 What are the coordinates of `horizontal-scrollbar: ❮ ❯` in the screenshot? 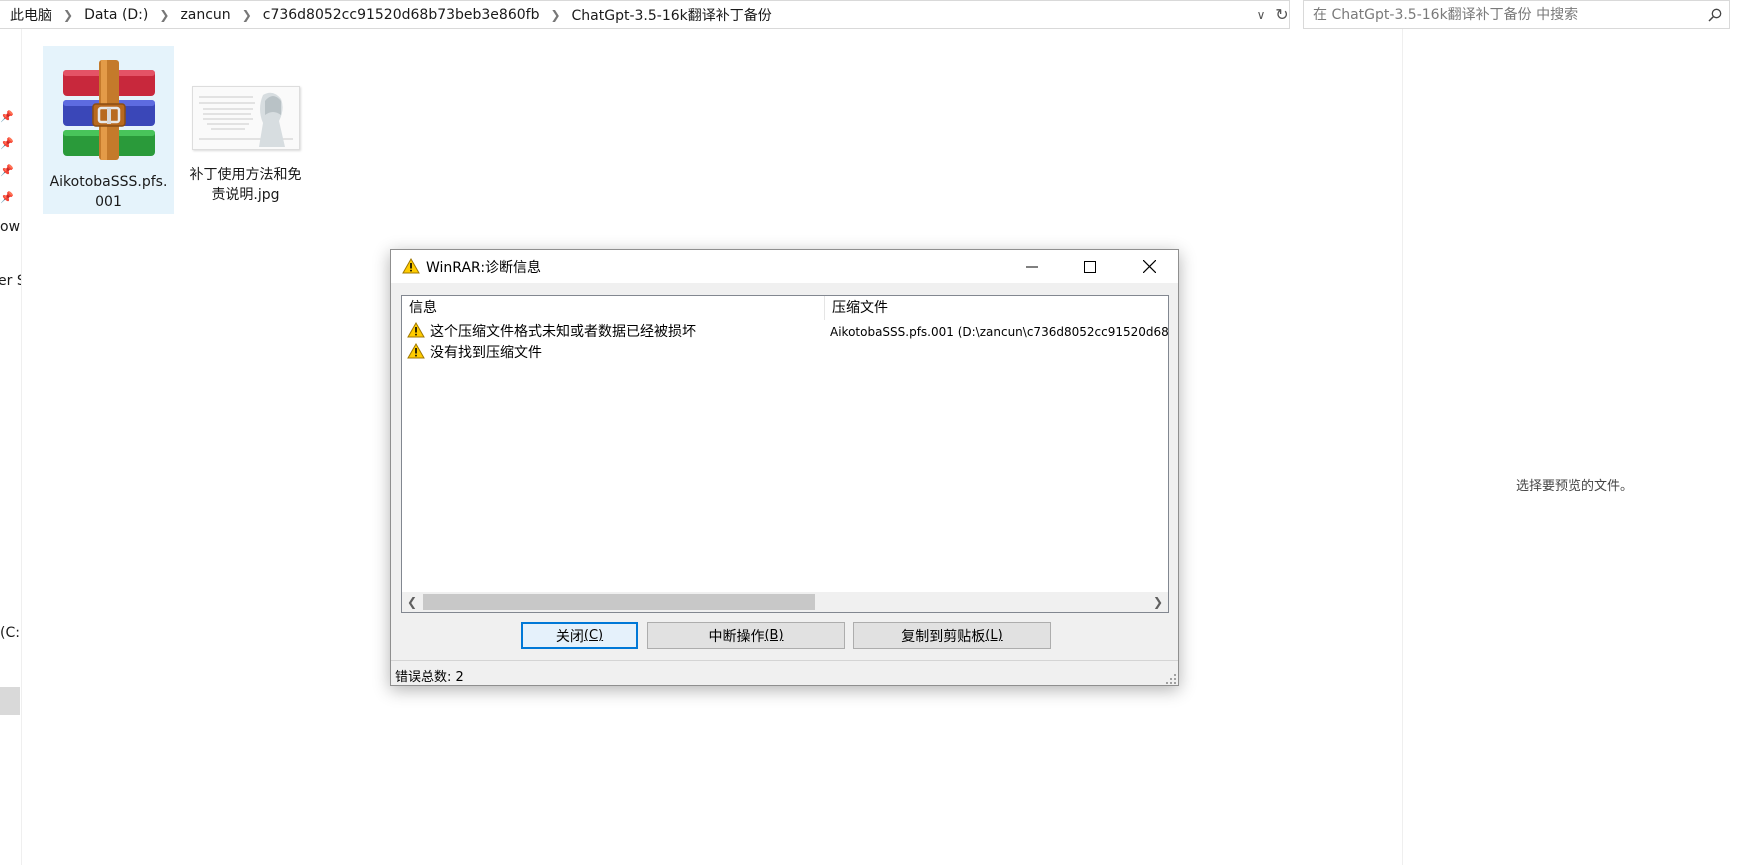 It's located at (785, 602).